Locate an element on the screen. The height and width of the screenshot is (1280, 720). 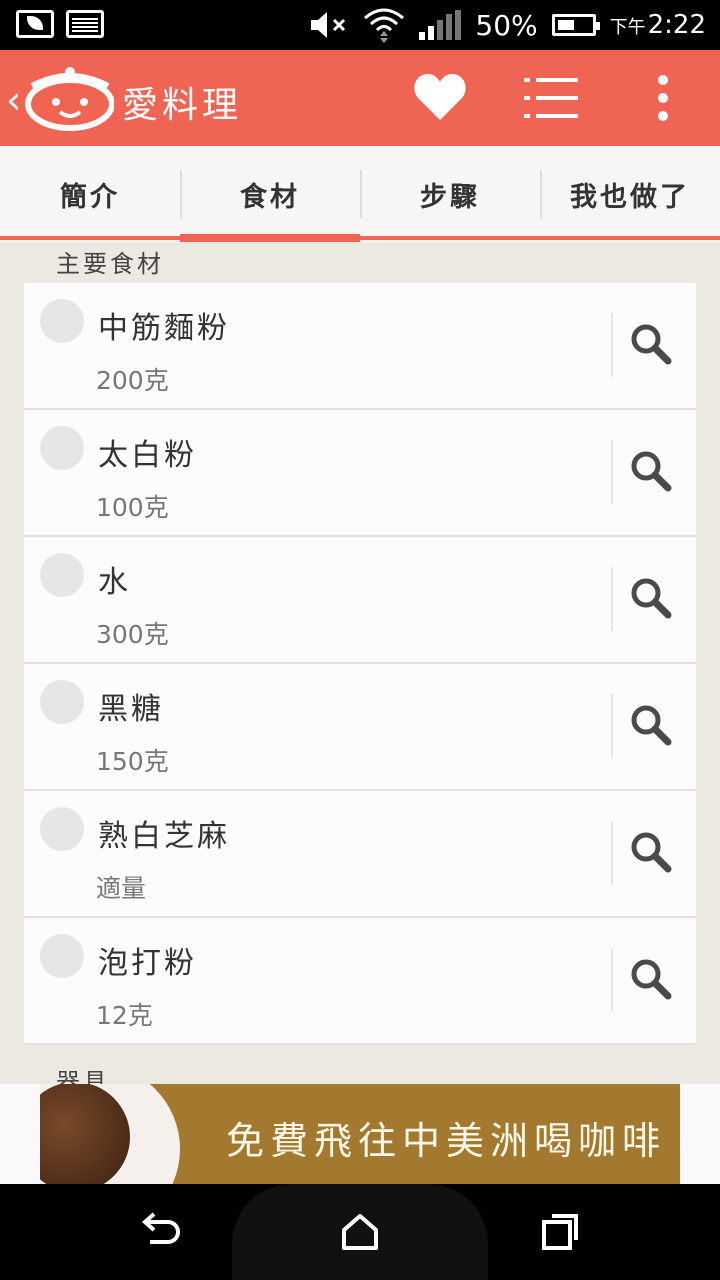
ad-text: 免費飛往中美洲喝咖啡 is located at coordinates (446, 1141).